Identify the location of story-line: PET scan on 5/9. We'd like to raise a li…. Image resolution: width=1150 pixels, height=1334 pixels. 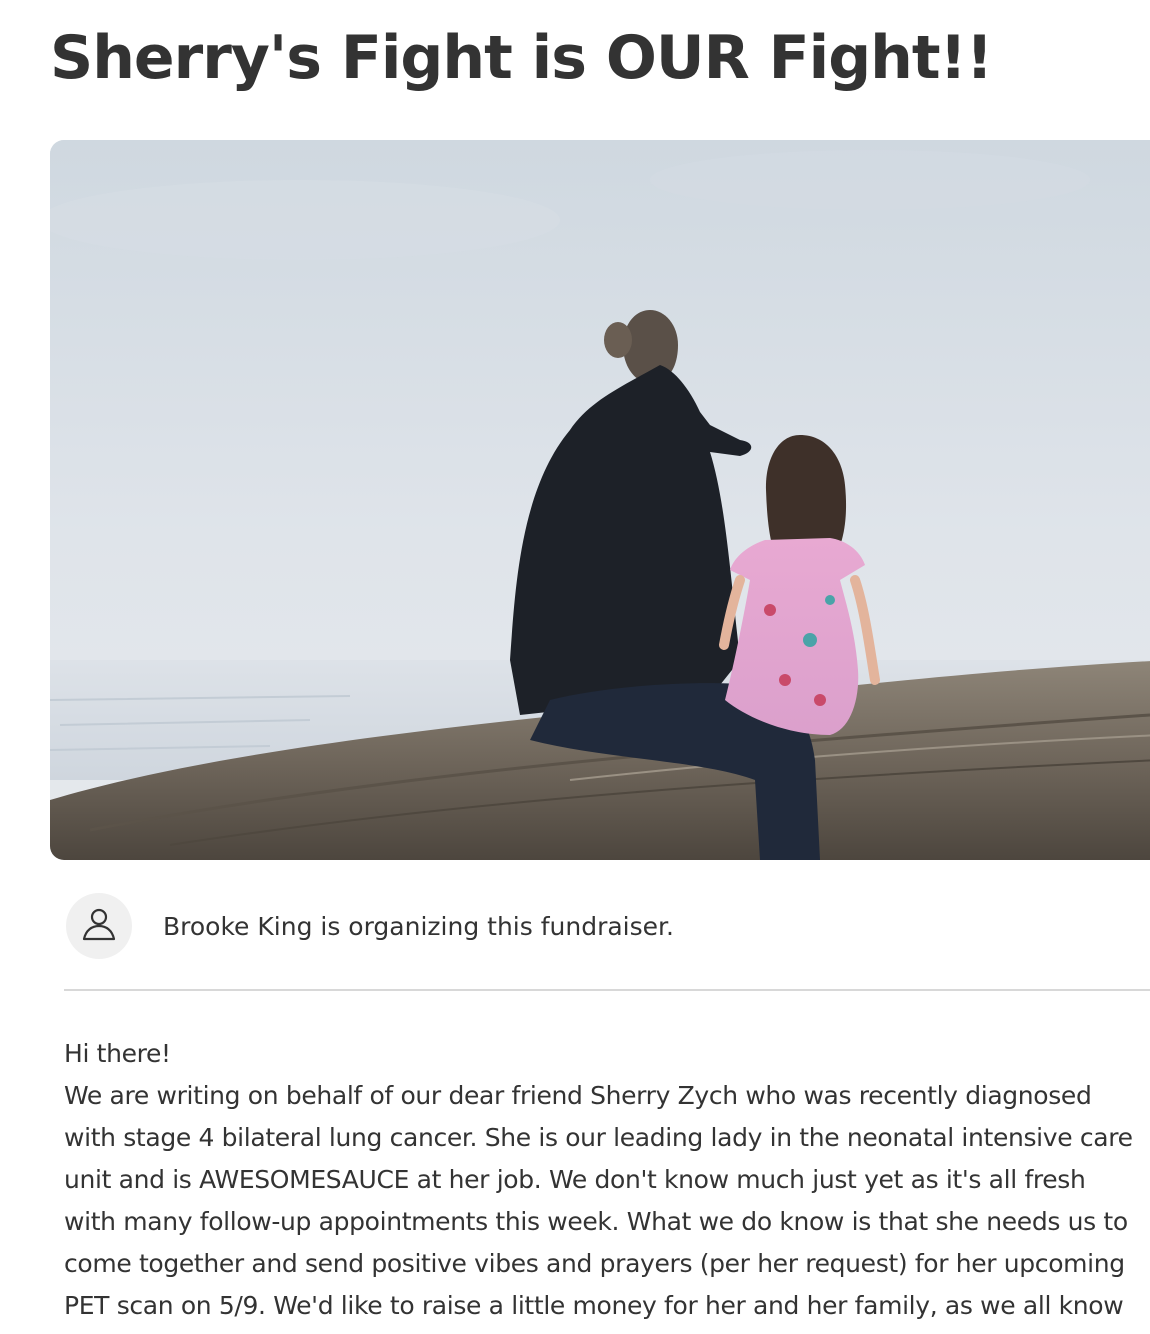
(594, 1305).